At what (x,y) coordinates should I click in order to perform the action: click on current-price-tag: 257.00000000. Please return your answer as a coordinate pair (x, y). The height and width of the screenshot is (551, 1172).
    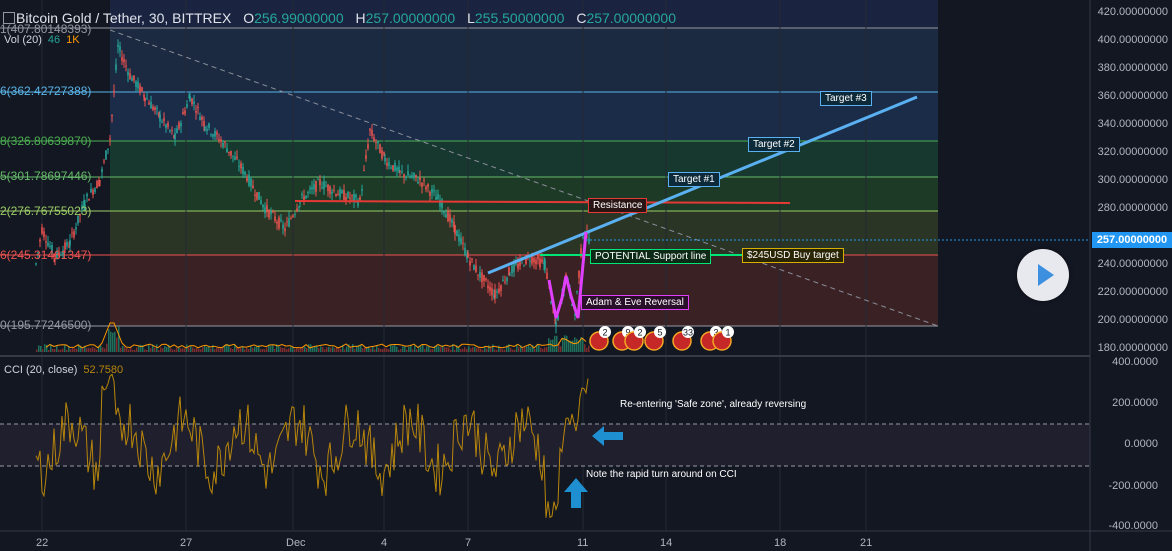
    Looking at the image, I should click on (1132, 240).